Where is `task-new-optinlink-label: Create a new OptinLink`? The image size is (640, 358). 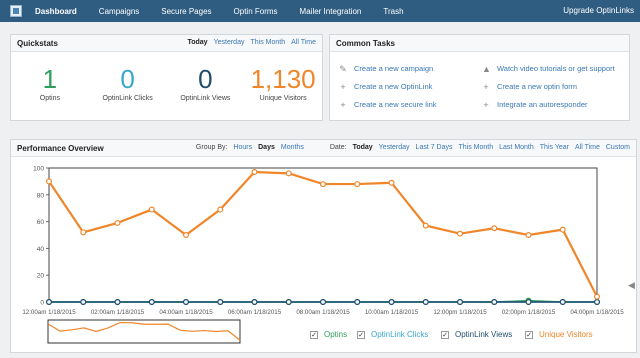 task-new-optinlink-label: Create a new OptinLink is located at coordinates (393, 86).